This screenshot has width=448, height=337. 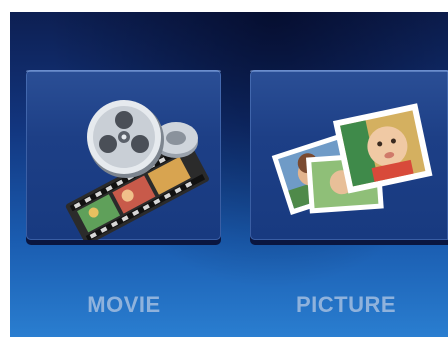 What do you see at coordinates (346, 305) in the screenshot?
I see `picture-label: PICTURE` at bounding box center [346, 305].